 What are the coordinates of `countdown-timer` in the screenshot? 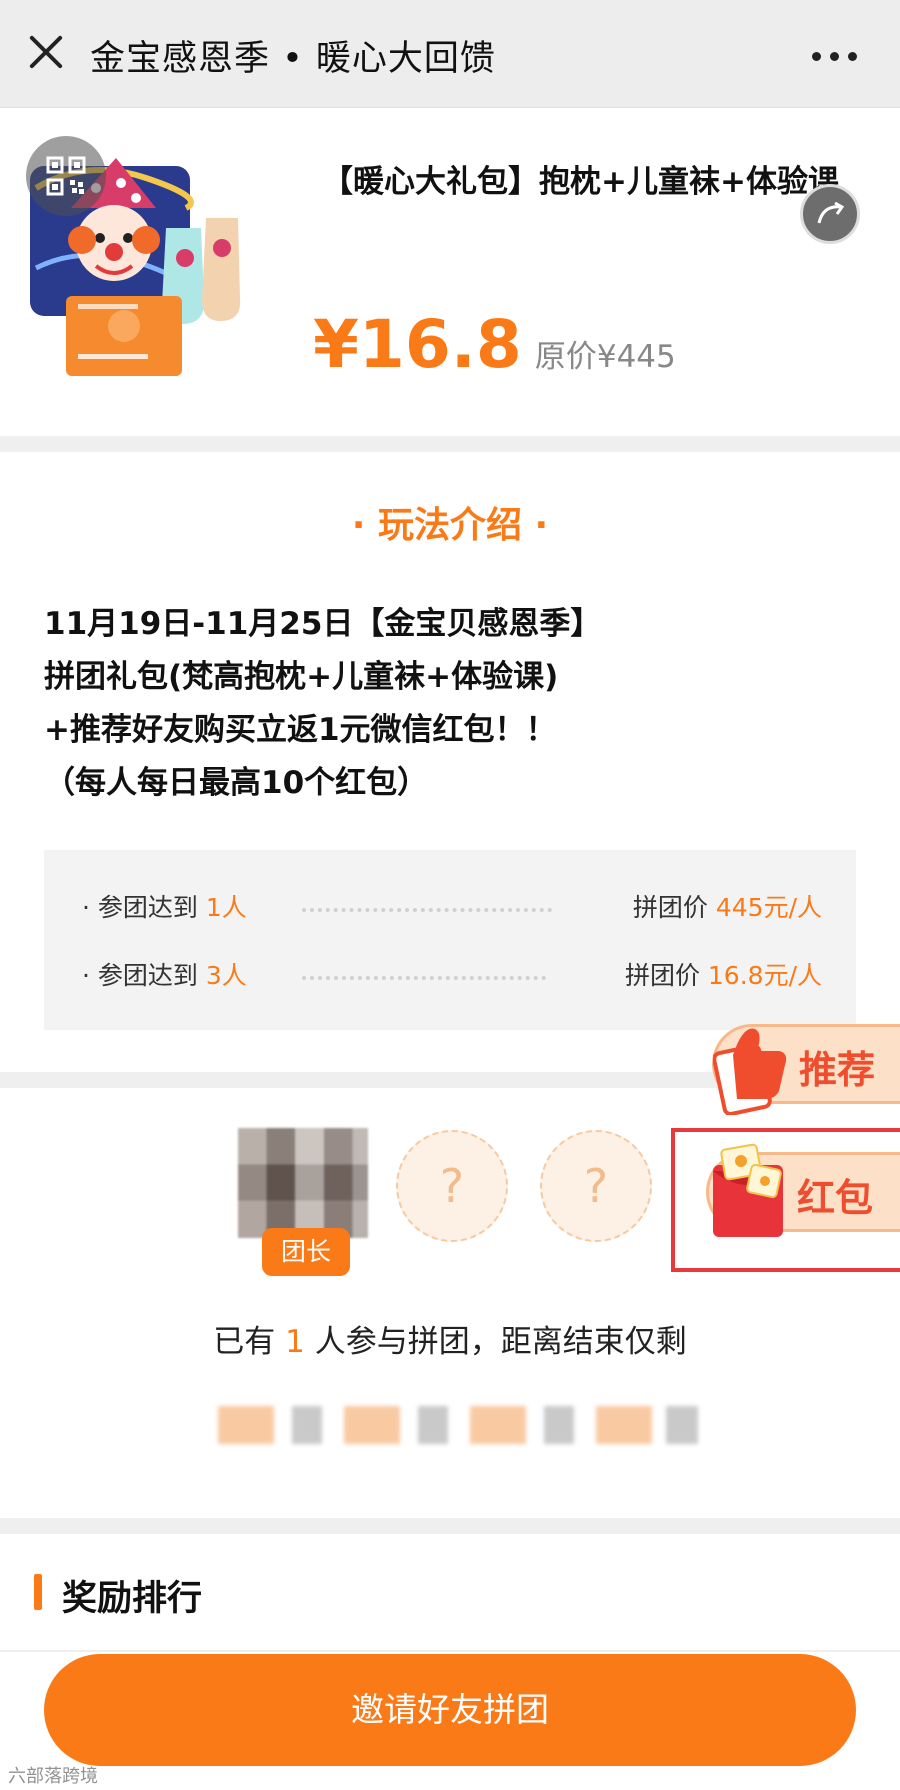 It's located at (458, 1425).